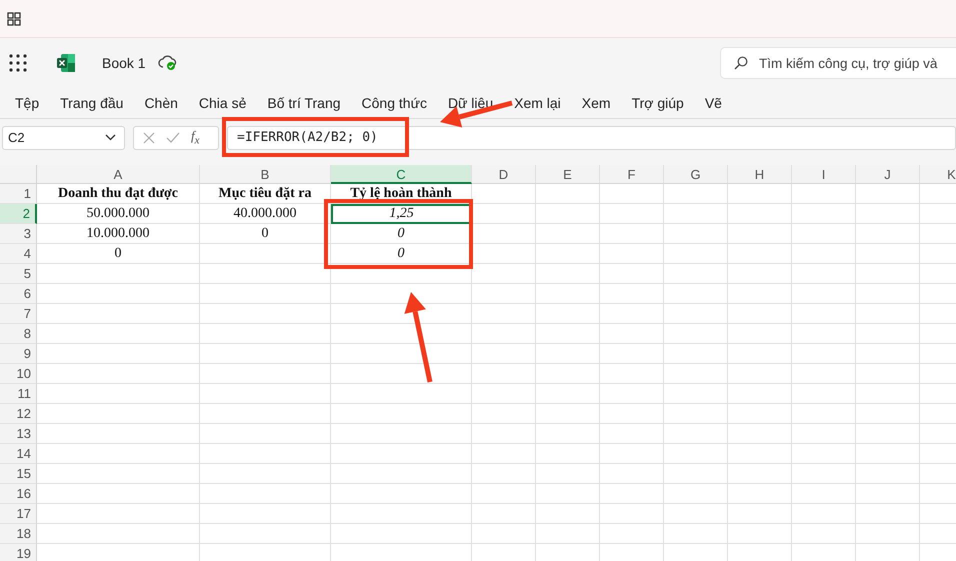 The width and height of the screenshot is (956, 561). What do you see at coordinates (18, 314) in the screenshot?
I see `row-header: 7` at bounding box center [18, 314].